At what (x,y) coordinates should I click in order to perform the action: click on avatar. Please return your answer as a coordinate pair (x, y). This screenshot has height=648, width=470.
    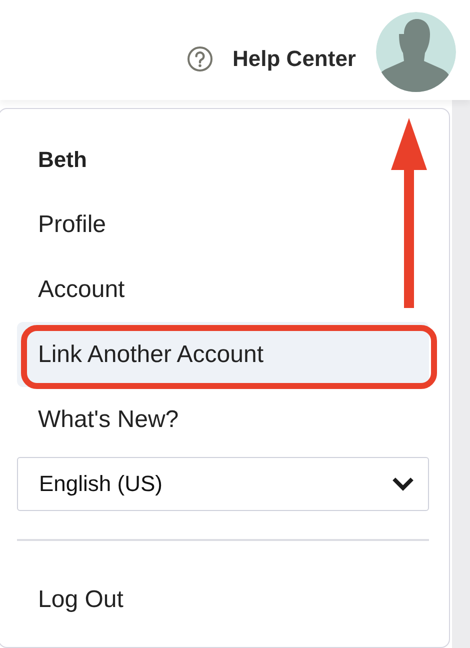
    Looking at the image, I should click on (416, 52).